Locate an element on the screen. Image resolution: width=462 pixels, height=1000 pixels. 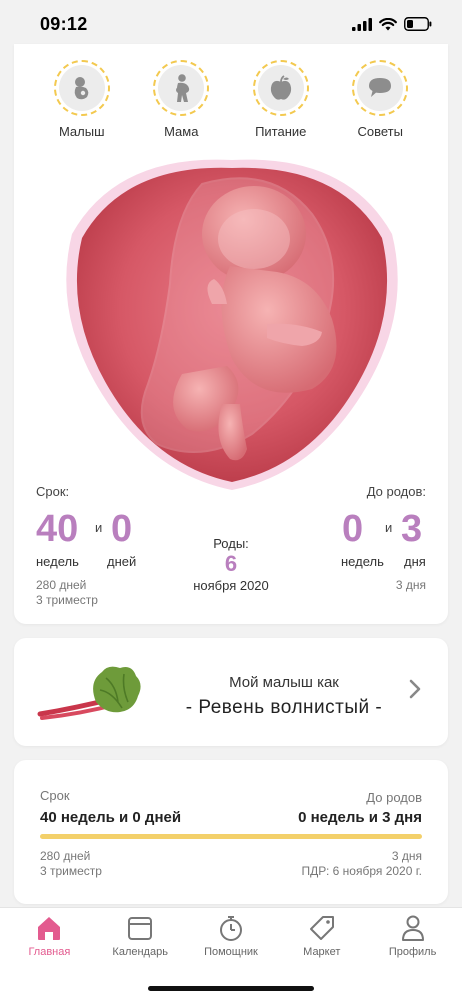
until-days-unit: дня is located at coordinates (415, 561).